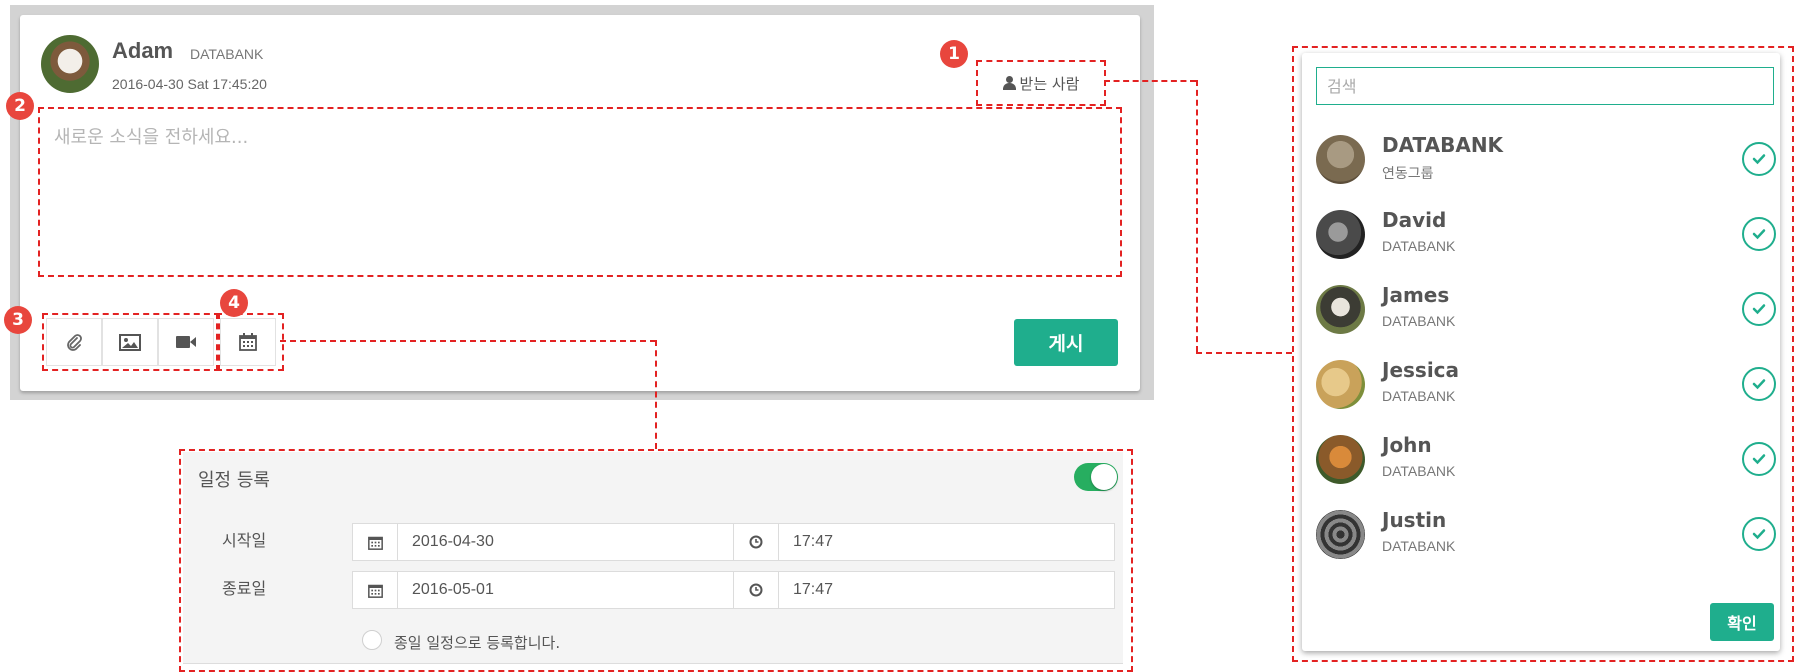 This screenshot has height=672, width=1794. Describe the element at coordinates (1541, 537) in the screenshot. I see `recipient-item: Justin DATABANK` at that location.